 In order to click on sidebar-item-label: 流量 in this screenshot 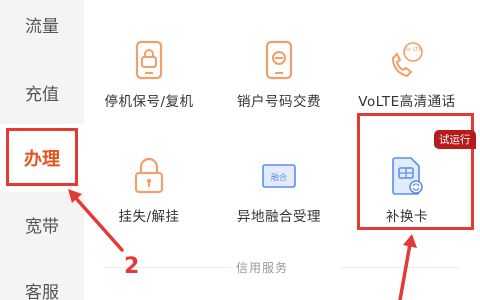, I will do `click(42, 26)`.